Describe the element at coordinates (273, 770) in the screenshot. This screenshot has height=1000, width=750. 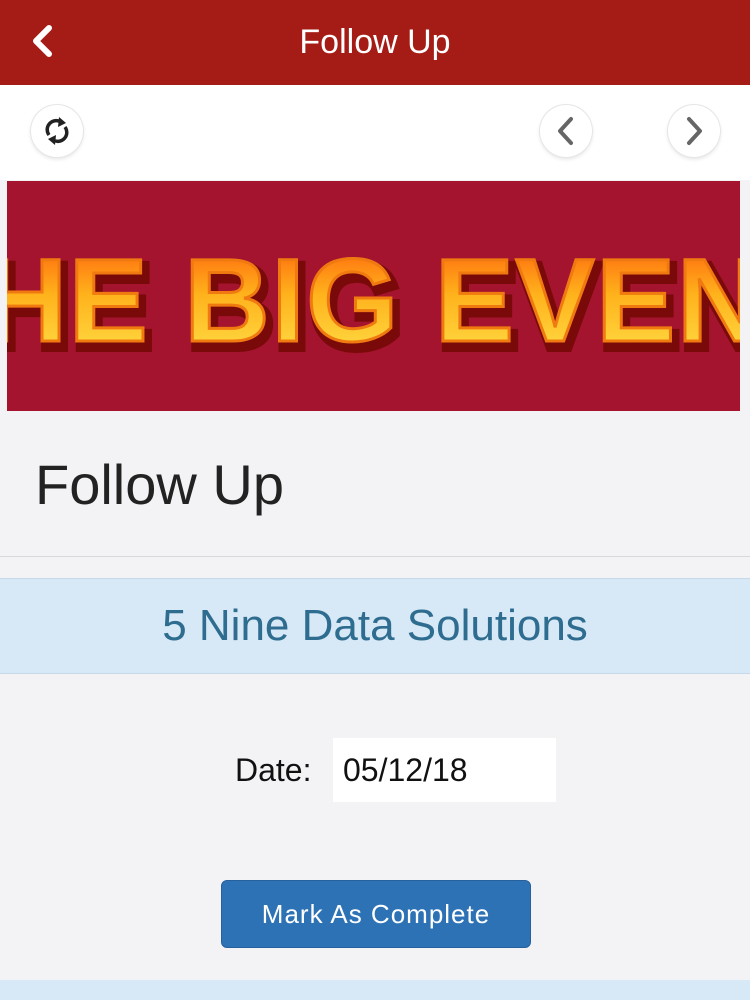
I see `date-label: Date:` at that location.